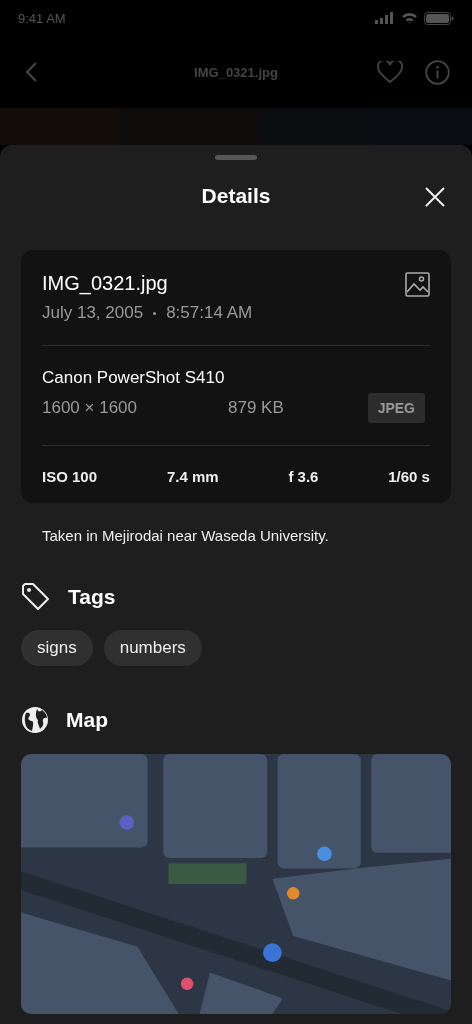 The height and width of the screenshot is (1024, 472). Describe the element at coordinates (390, 72) in the screenshot. I see `heart-icon` at that location.